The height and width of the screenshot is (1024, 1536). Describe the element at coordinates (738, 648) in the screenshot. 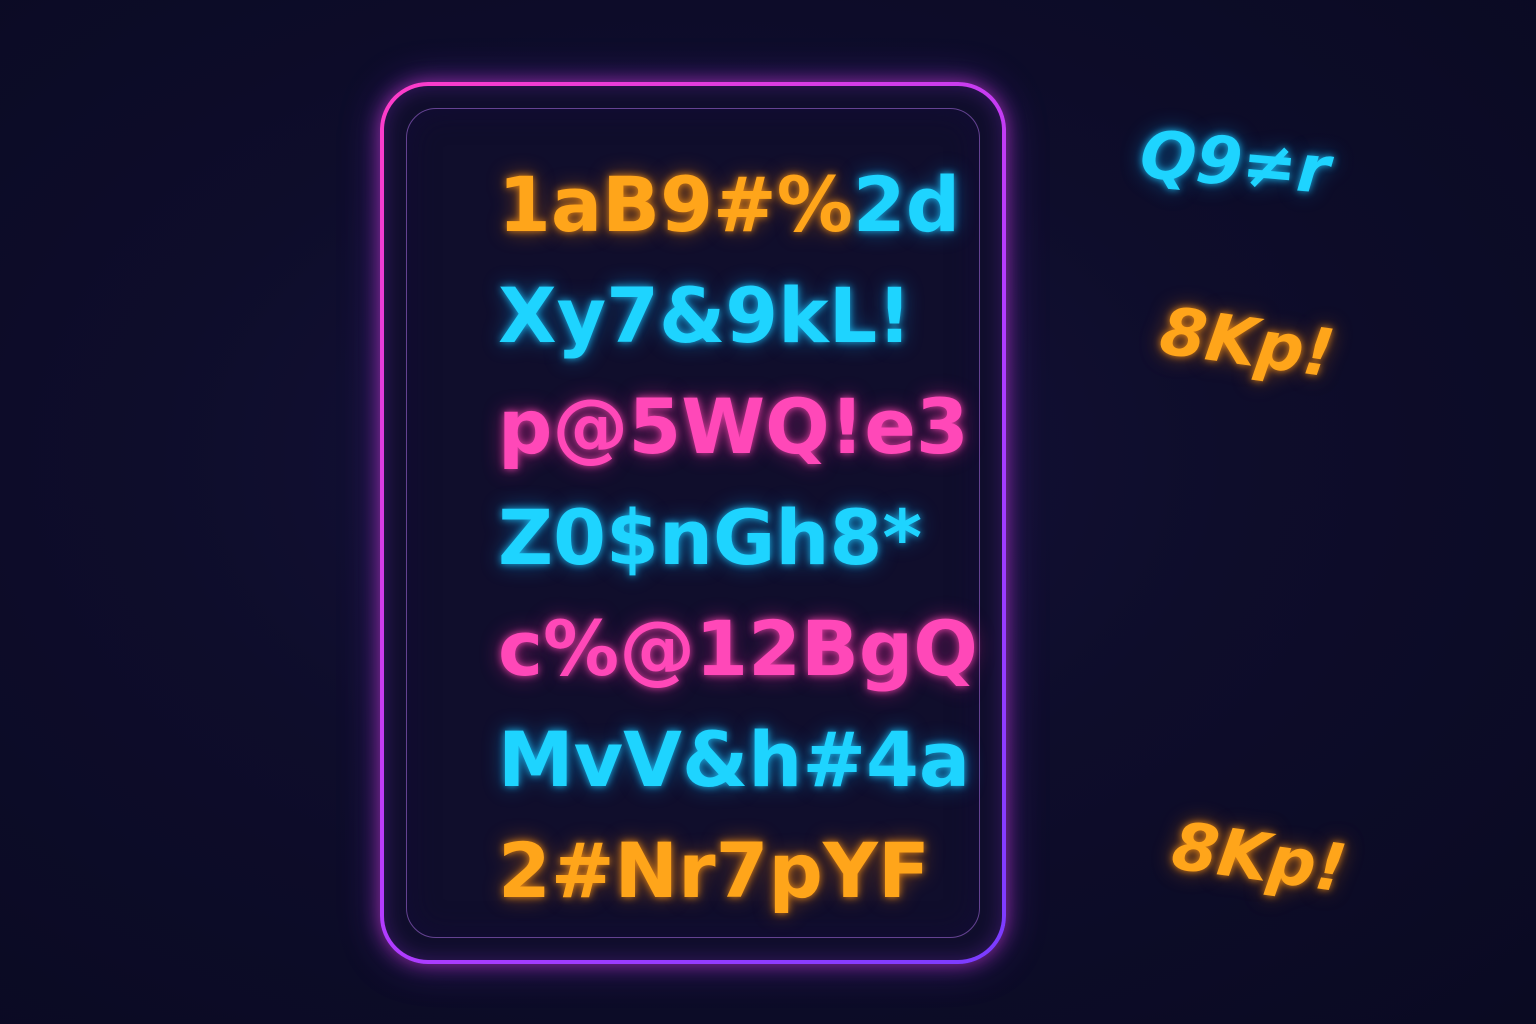

I see `password-line-5: c%@12BgQ` at that location.